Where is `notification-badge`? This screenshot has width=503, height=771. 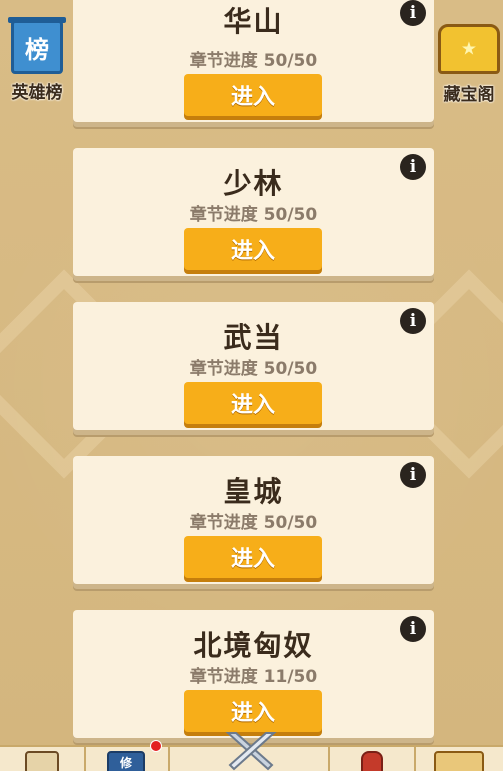
notification-badge is located at coordinates (156, 746).